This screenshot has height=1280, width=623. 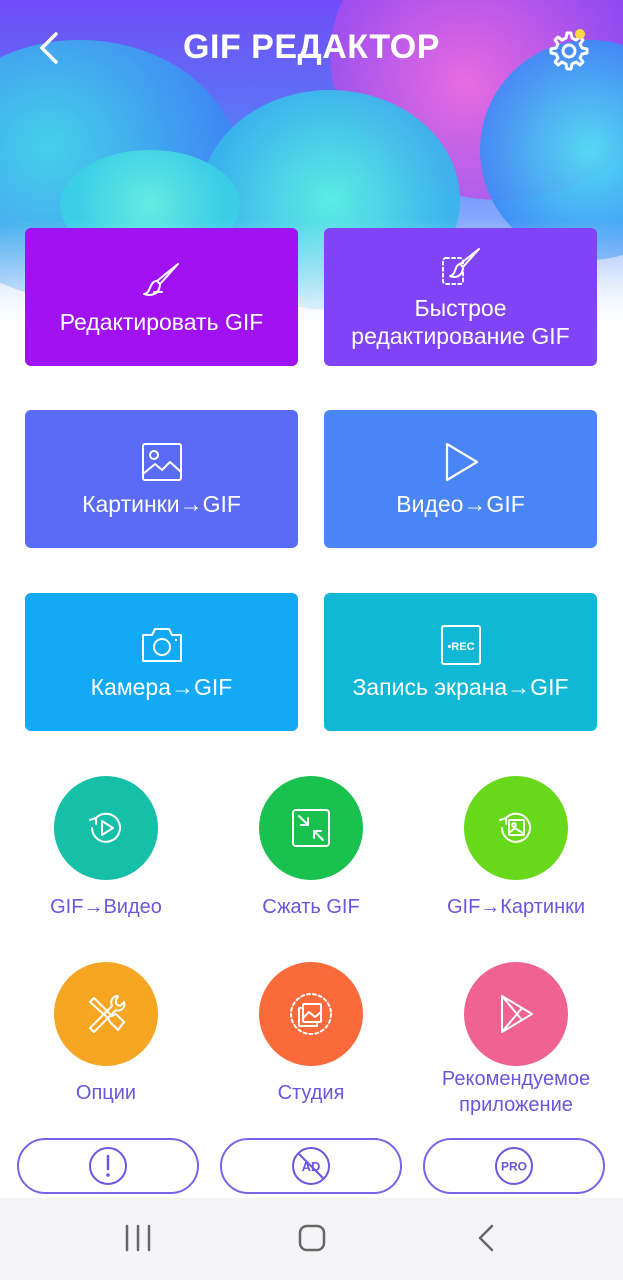 What do you see at coordinates (161, 645) in the screenshot?
I see `camera-icon` at bounding box center [161, 645].